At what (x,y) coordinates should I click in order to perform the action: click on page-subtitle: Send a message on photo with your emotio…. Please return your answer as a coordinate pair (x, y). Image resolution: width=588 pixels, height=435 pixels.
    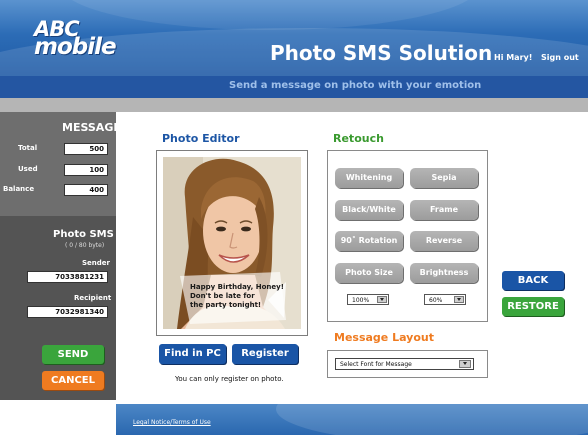
    Looking at the image, I should click on (355, 85).